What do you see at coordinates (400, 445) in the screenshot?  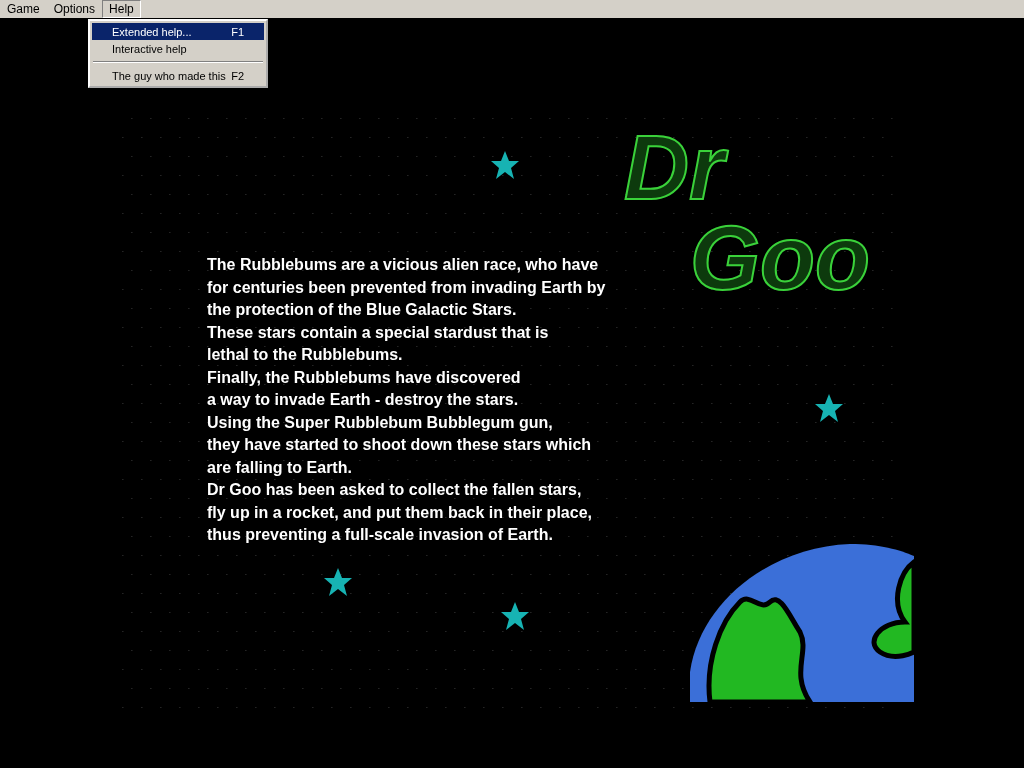 I see `story-text: they have started to shoot down these stars which` at bounding box center [400, 445].